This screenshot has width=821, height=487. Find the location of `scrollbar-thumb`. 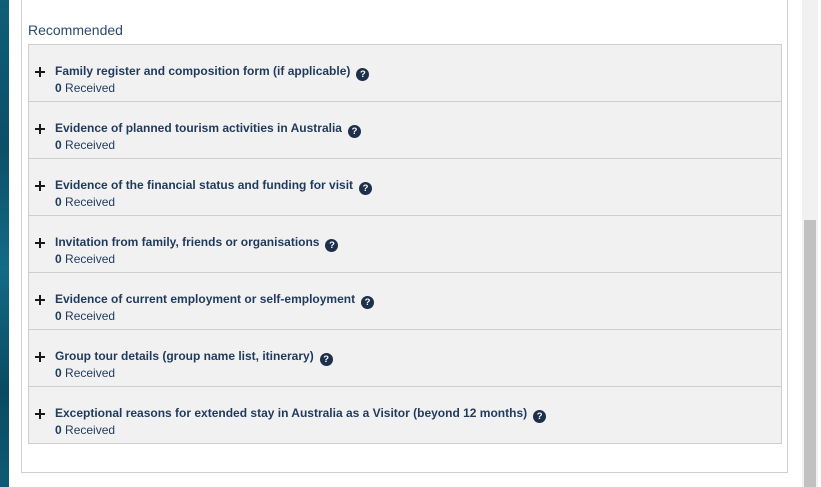

scrollbar-thumb is located at coordinates (810, 353).